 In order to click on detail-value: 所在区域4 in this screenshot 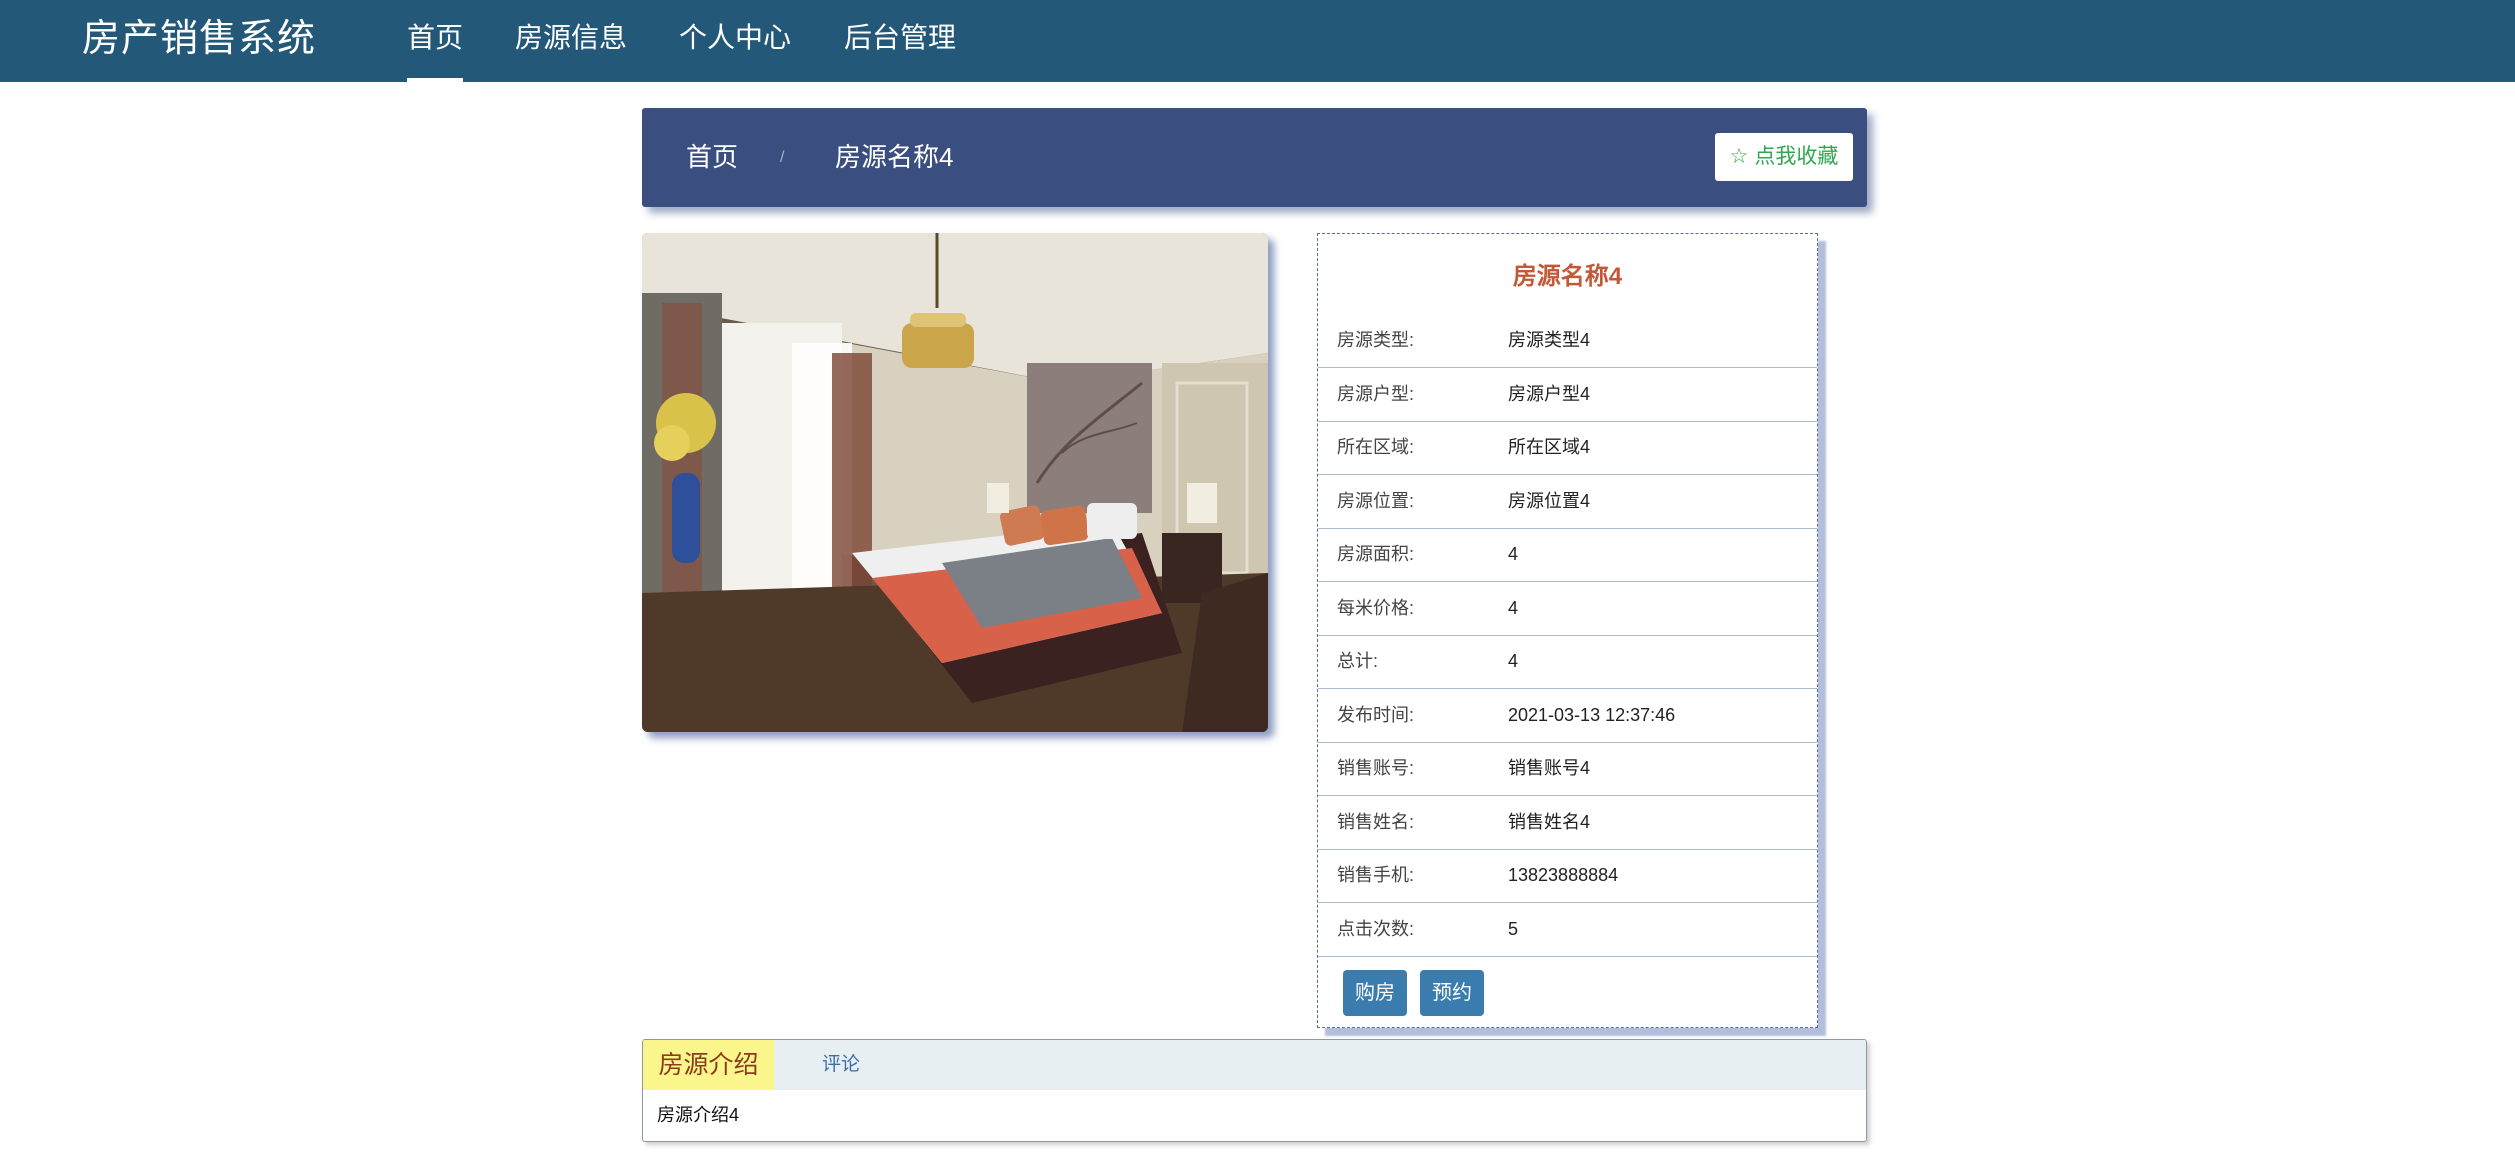, I will do `click(1549, 447)`.